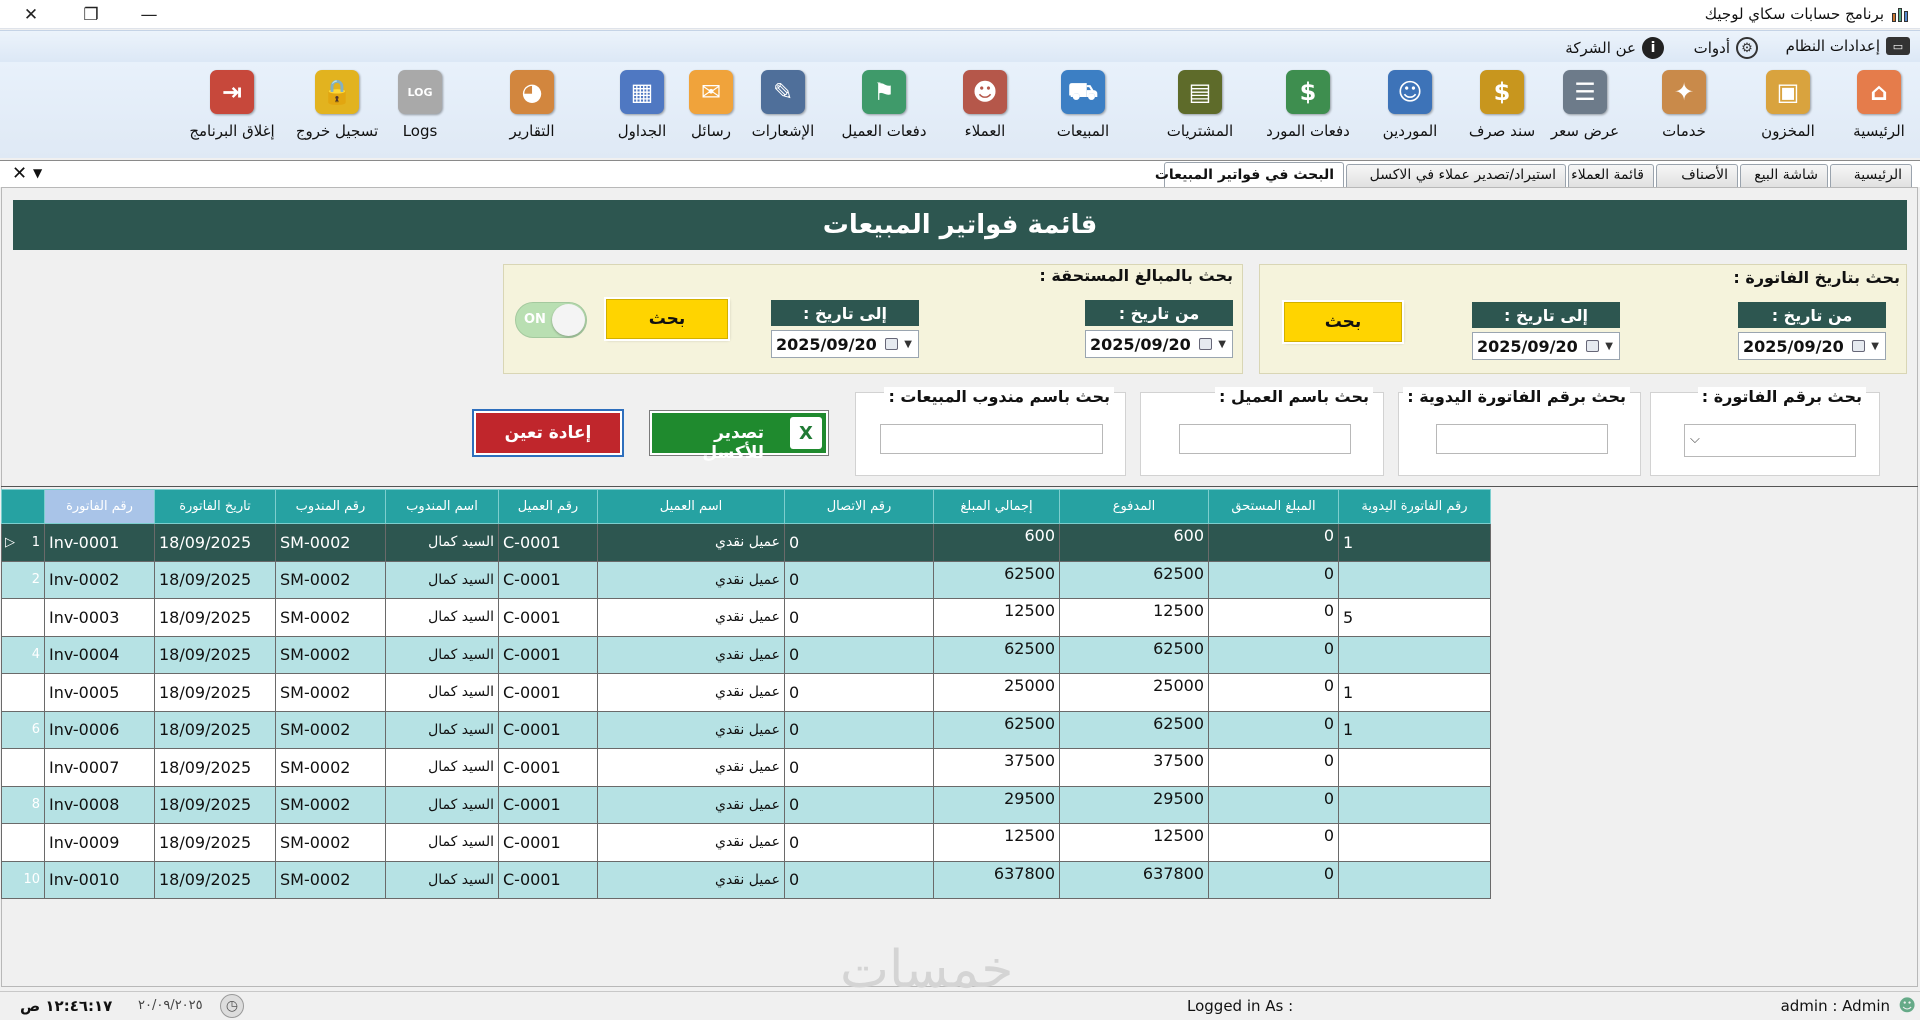 The image size is (1920, 1020). What do you see at coordinates (1134, 804) in the screenshot?
I see `cell-paid: 29500` at bounding box center [1134, 804].